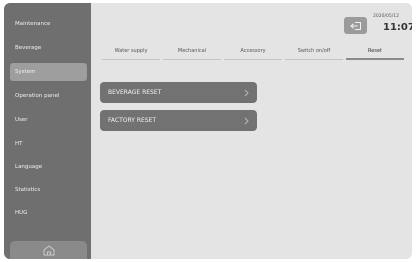 This screenshot has height=262, width=416. What do you see at coordinates (314, 52) in the screenshot?
I see `tab-switch-on-off: Switch on/off` at bounding box center [314, 52].